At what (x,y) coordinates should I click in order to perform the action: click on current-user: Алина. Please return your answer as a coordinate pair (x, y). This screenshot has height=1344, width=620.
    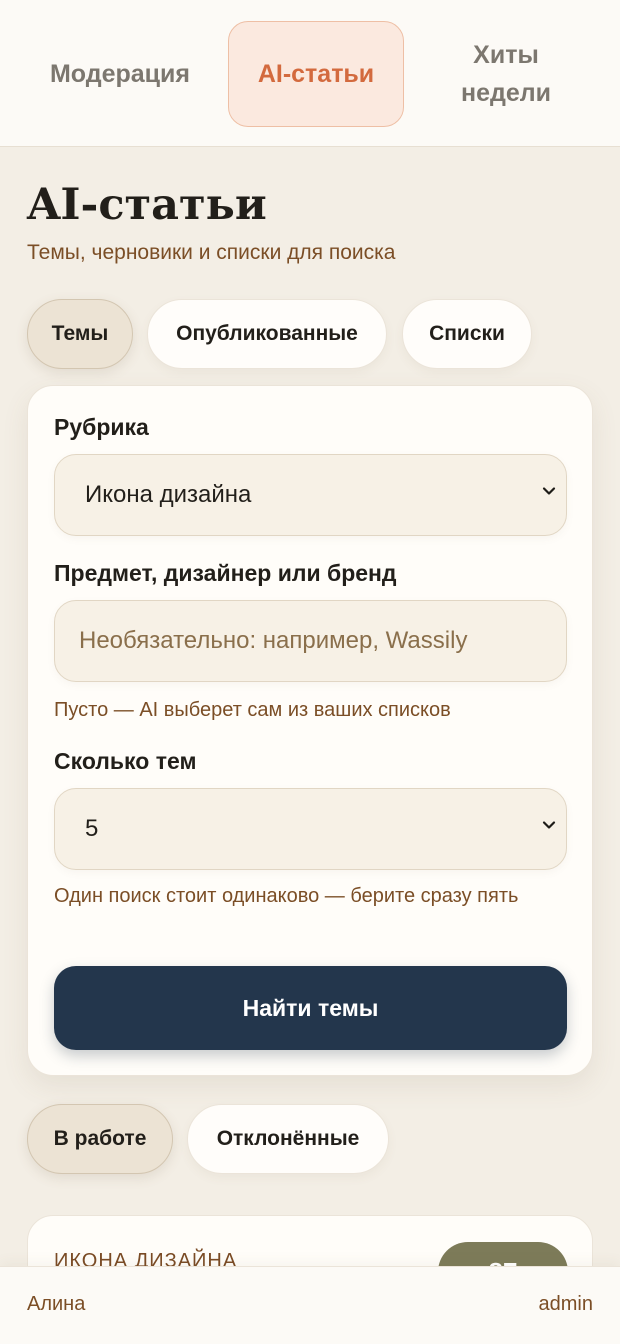
    Looking at the image, I should click on (56, 1304).